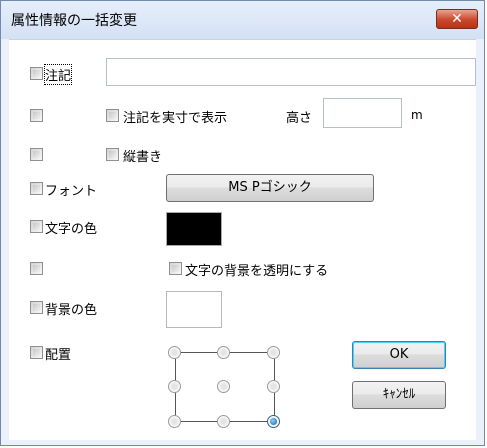 This screenshot has width=487, height=448. Describe the element at coordinates (273, 421) in the screenshot. I see `placement-bottom-right-radio` at that location.